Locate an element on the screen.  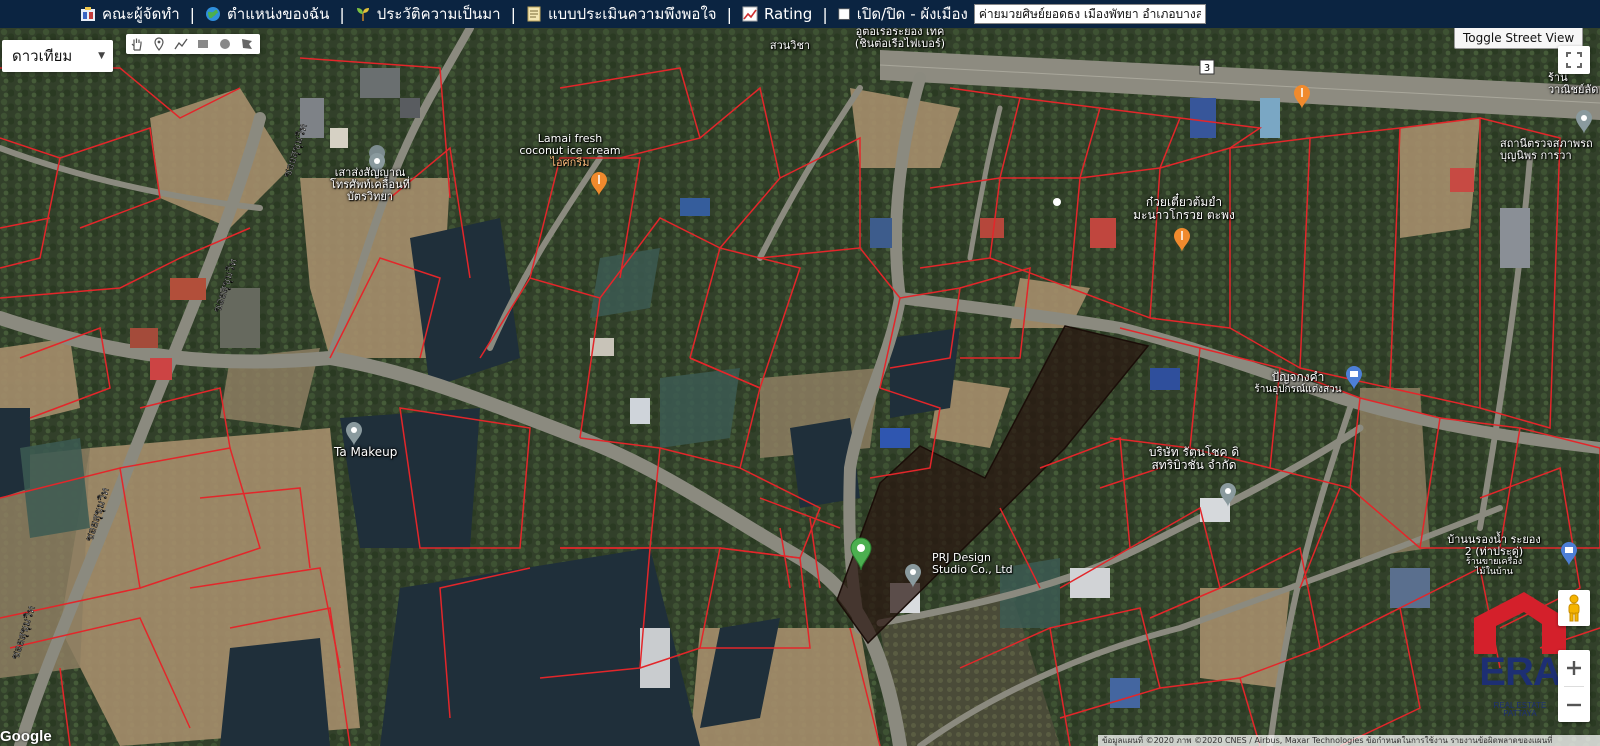
marker-tool-button is located at coordinates (159, 44).